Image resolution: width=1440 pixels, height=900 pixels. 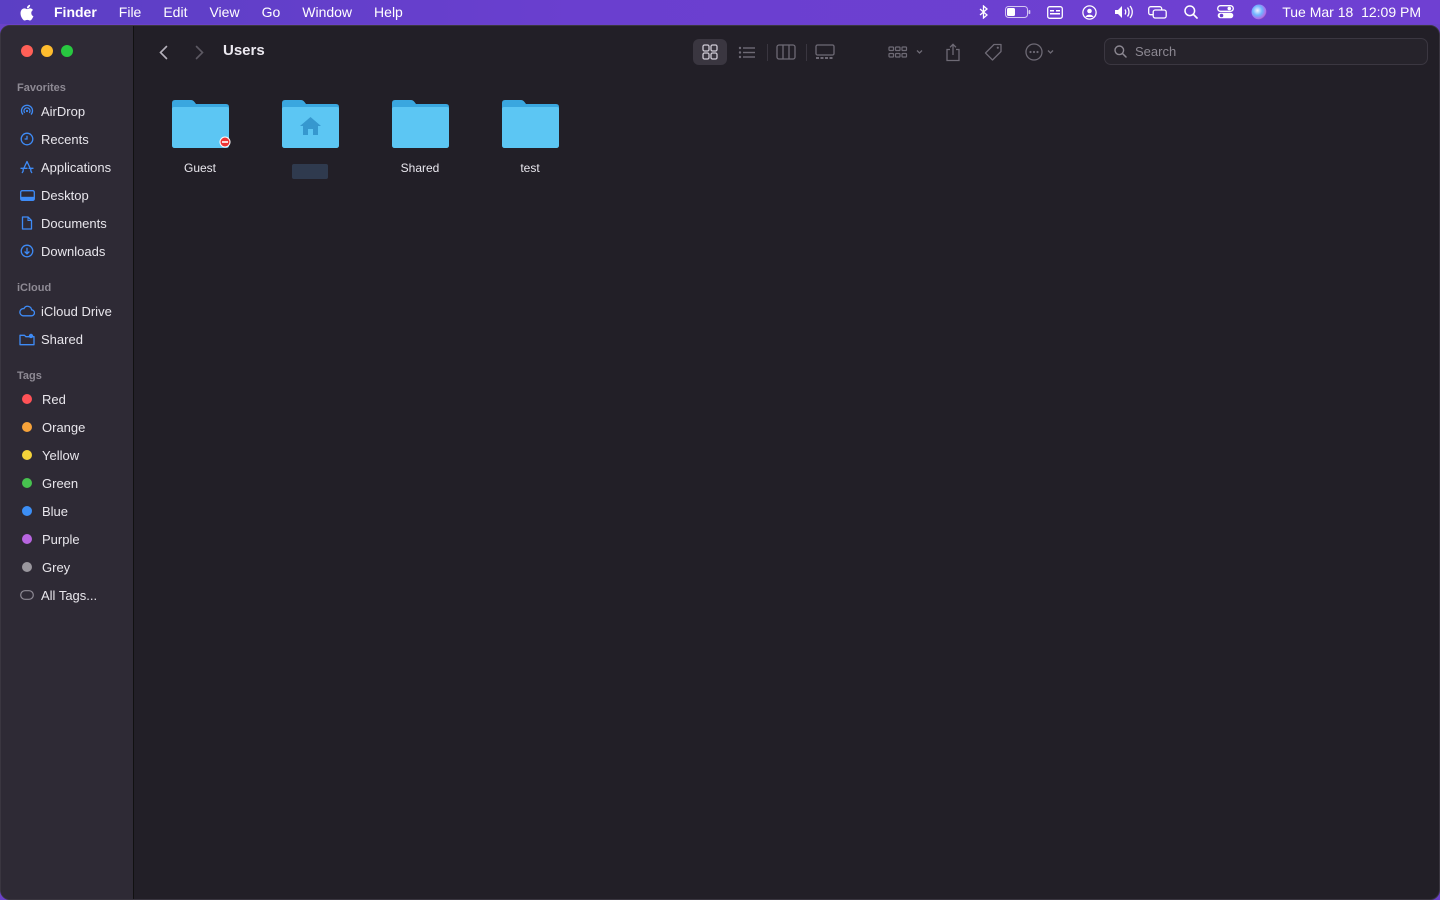 What do you see at coordinates (27, 511) in the screenshot?
I see `blue-tag-icon` at bounding box center [27, 511].